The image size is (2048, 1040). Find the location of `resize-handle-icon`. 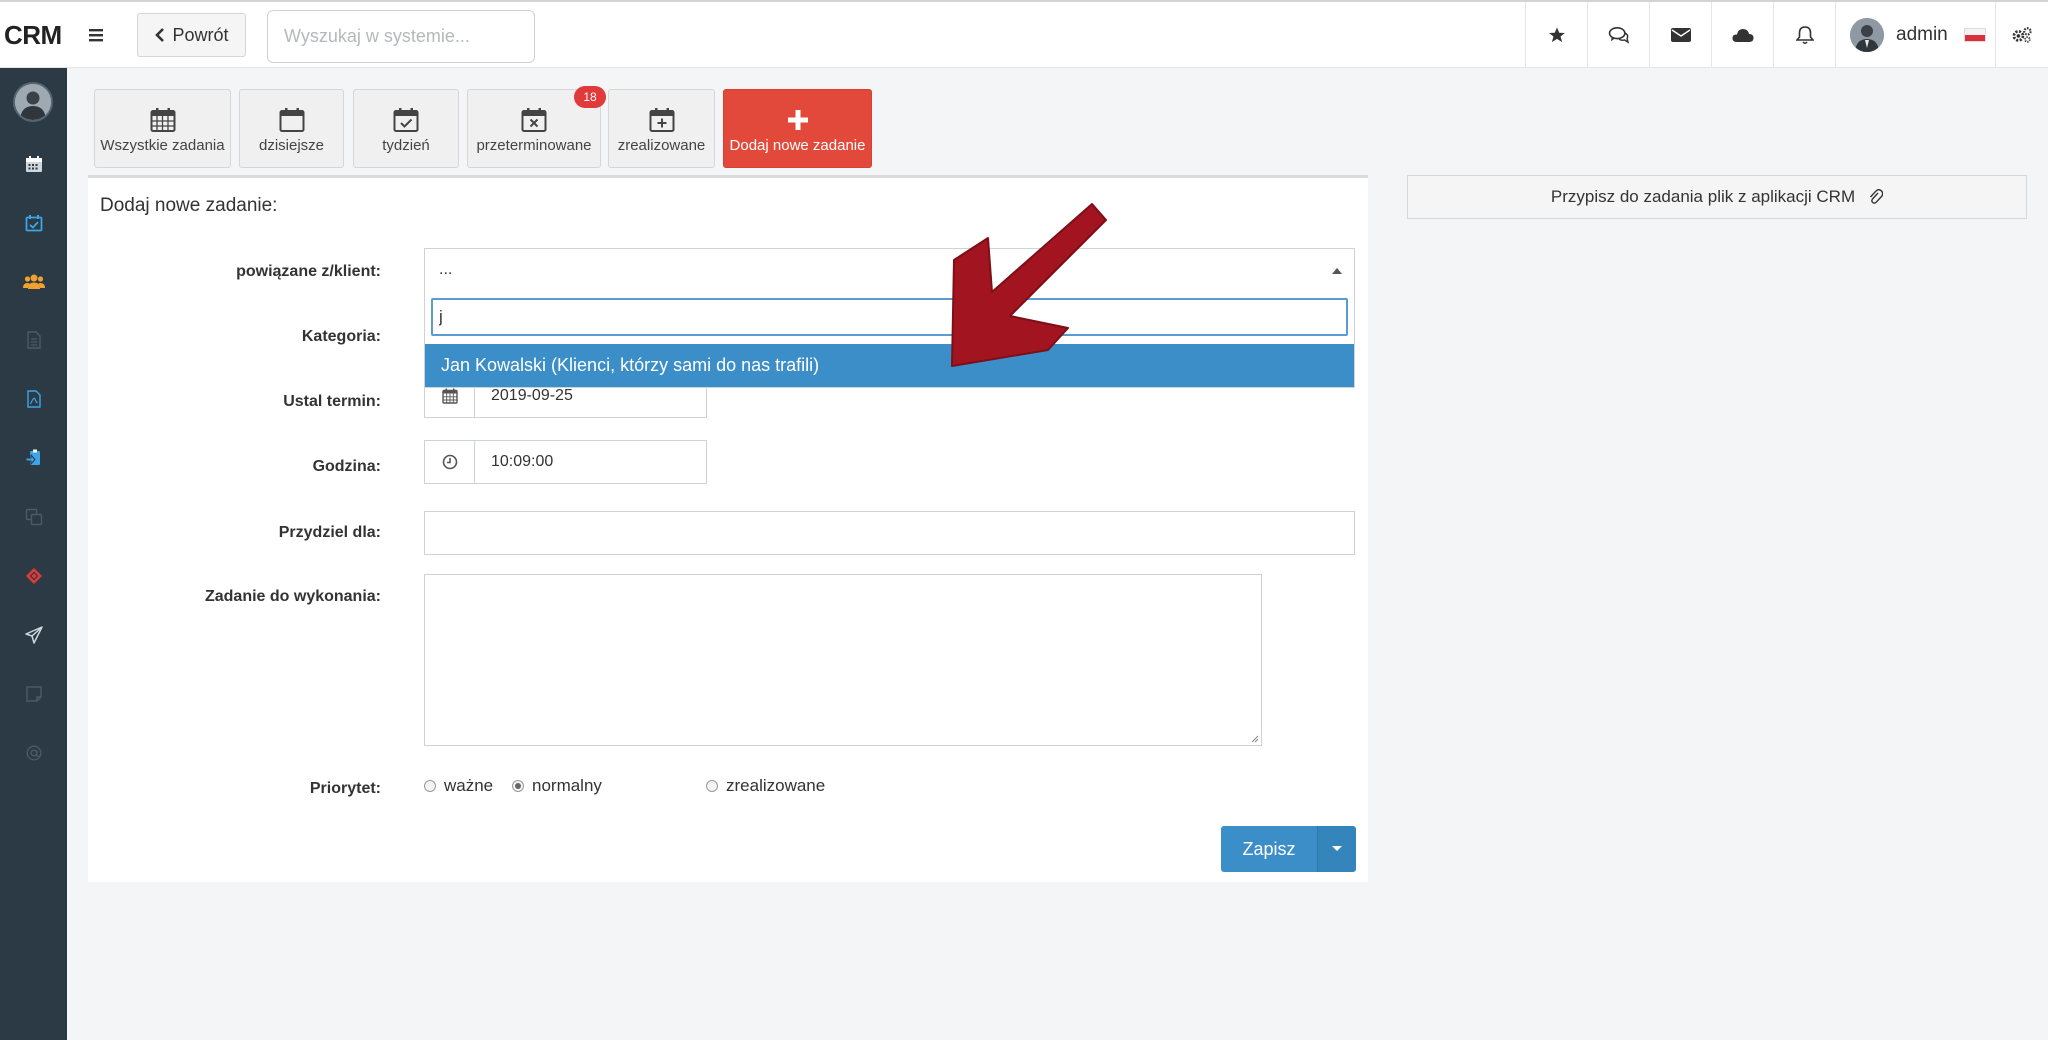

resize-handle-icon is located at coordinates (1254, 738).